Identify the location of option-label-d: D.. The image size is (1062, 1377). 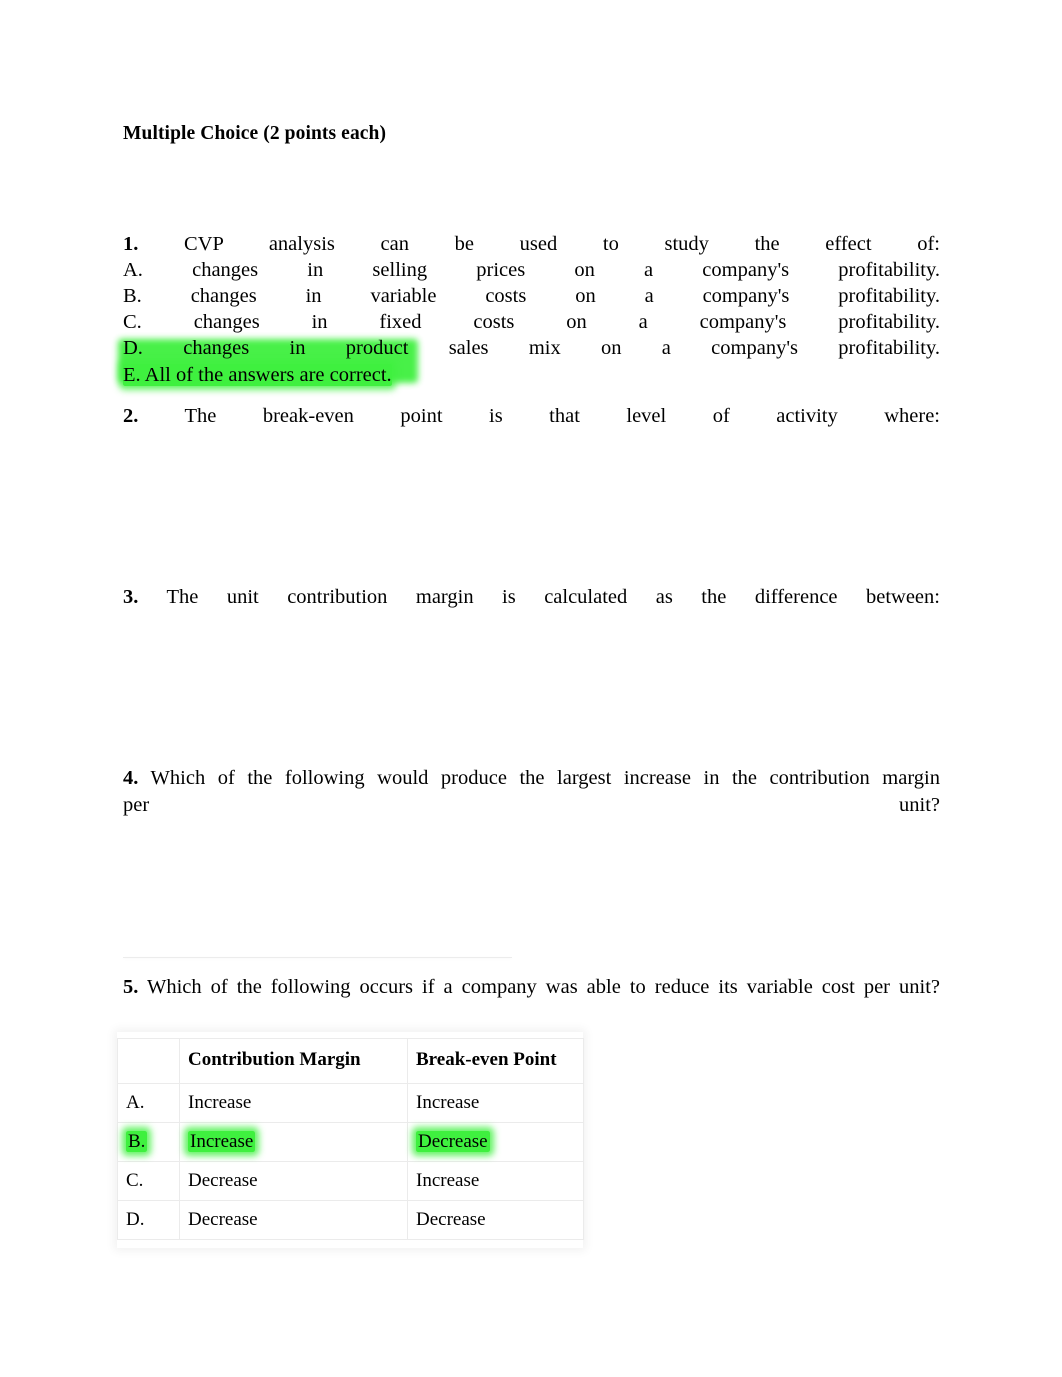
(133, 348).